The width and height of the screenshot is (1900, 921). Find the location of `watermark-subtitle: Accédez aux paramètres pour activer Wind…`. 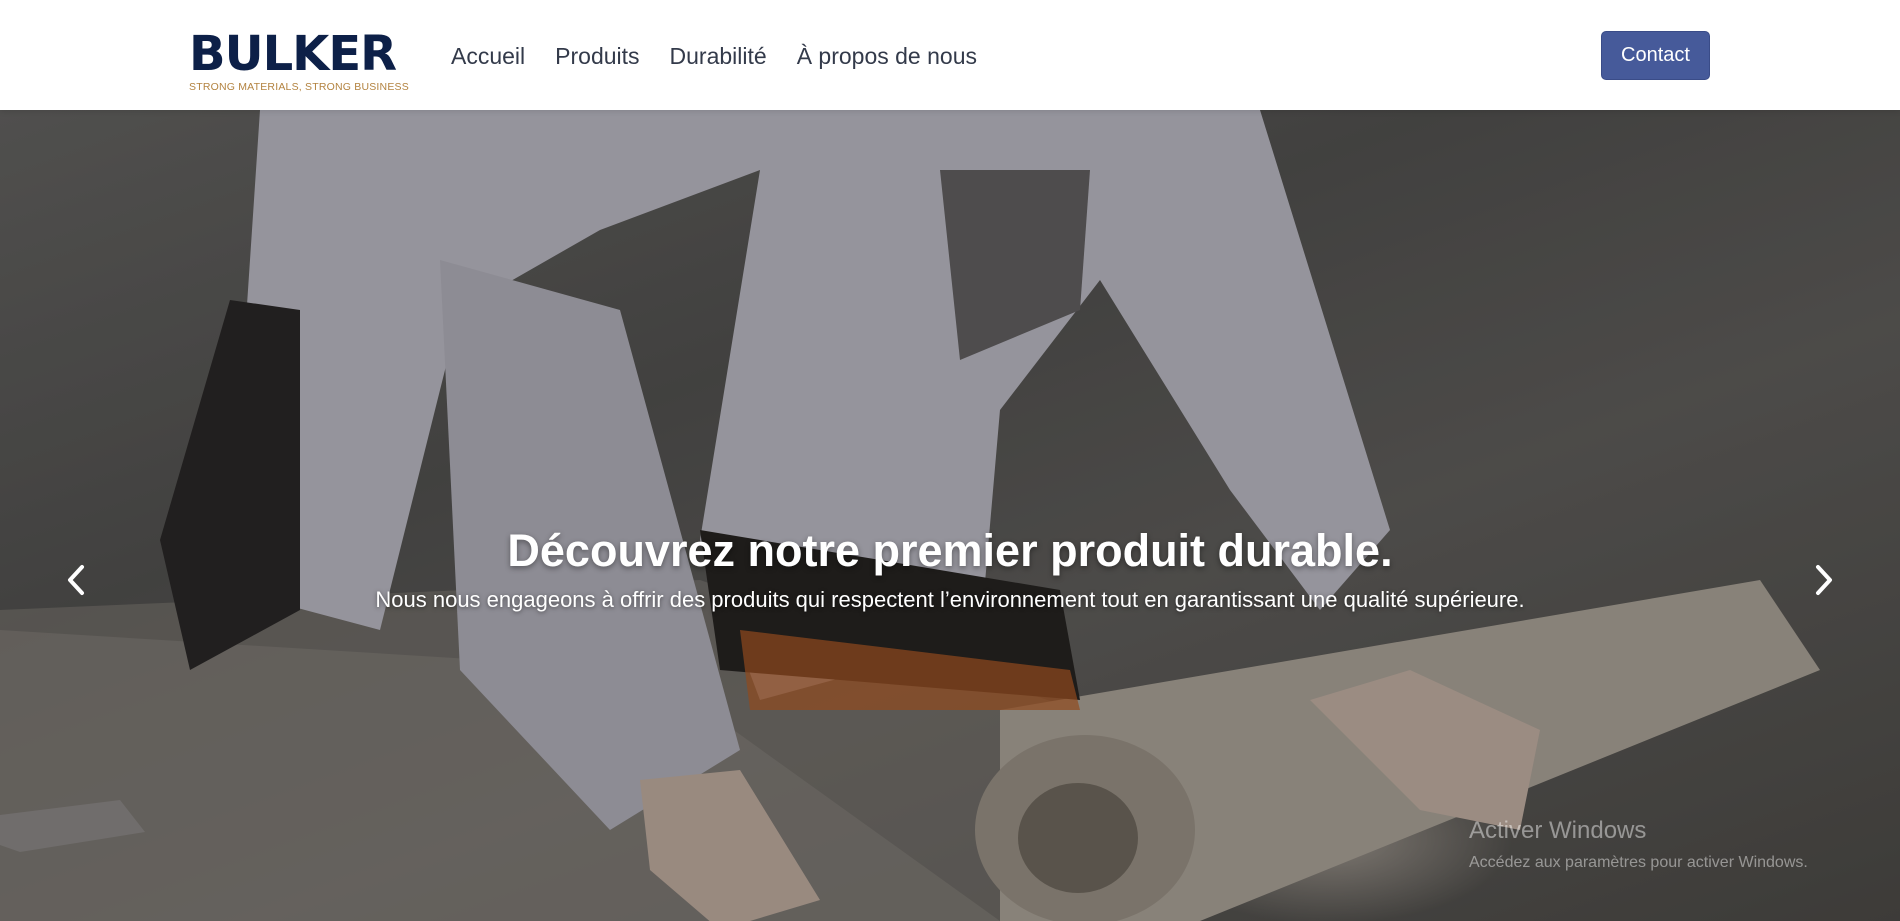

watermark-subtitle: Accédez aux paramètres pour activer Wind… is located at coordinates (1638, 862).